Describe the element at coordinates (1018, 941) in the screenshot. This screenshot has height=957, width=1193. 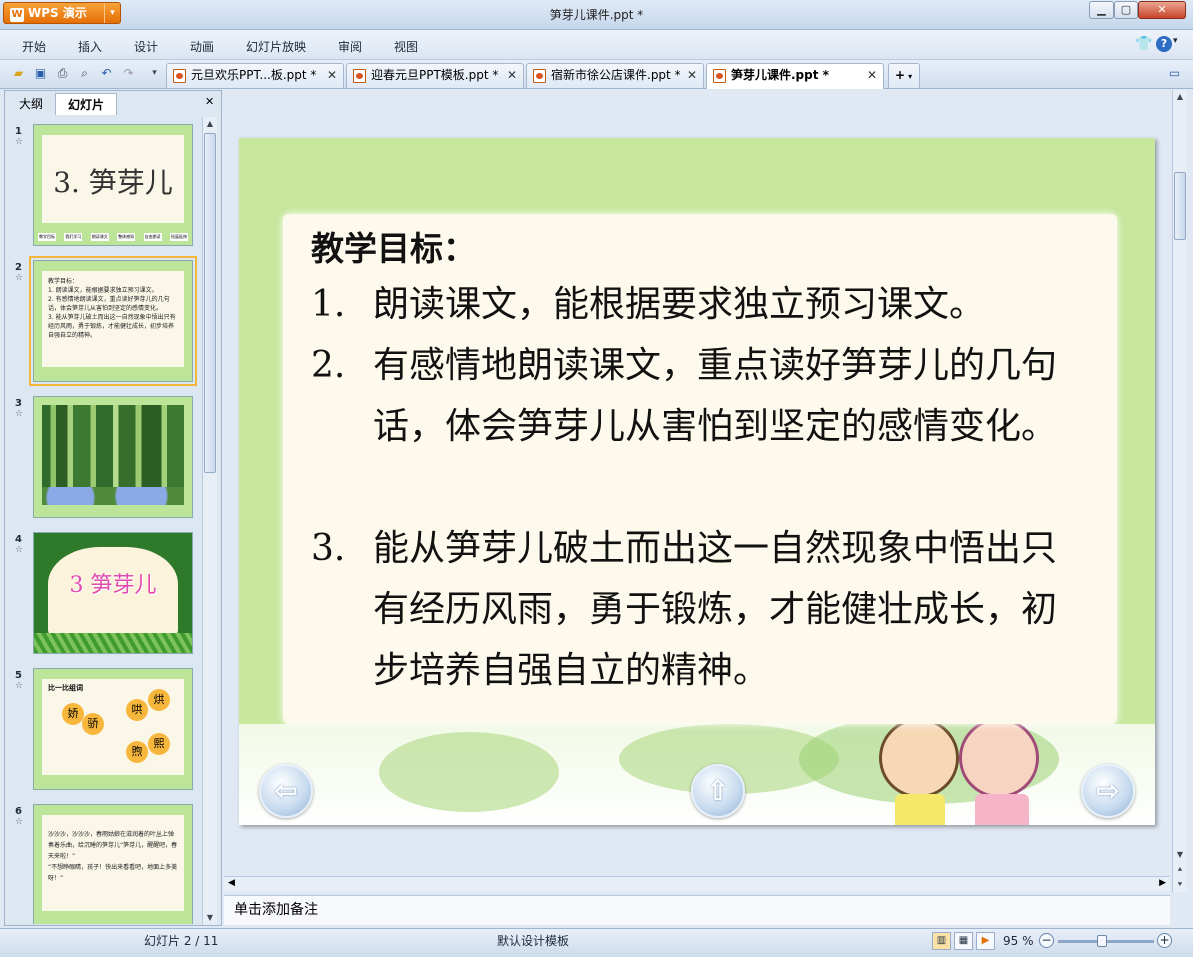
I see `zoom-level: 95 %` at that location.